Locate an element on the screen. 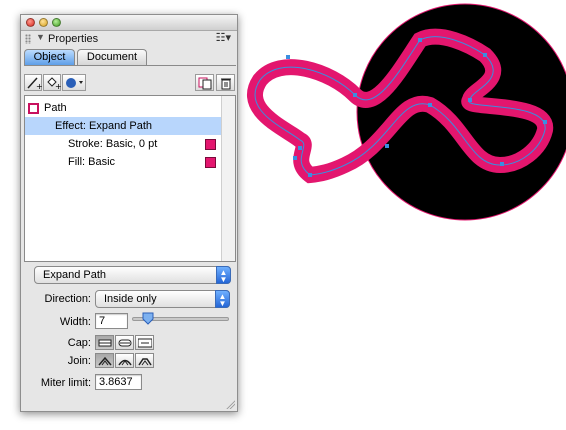  add-effect-button is located at coordinates (74, 82).